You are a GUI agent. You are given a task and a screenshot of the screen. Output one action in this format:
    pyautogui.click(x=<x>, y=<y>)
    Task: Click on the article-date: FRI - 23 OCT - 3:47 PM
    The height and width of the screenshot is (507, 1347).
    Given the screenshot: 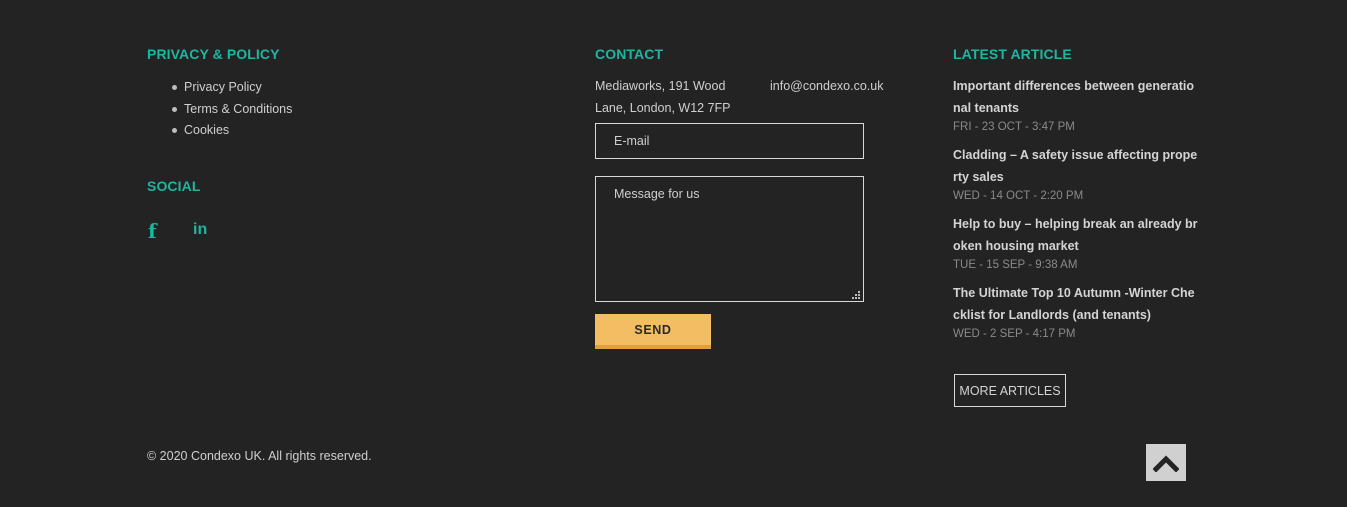 What is the action you would take?
    pyautogui.click(x=1014, y=127)
    